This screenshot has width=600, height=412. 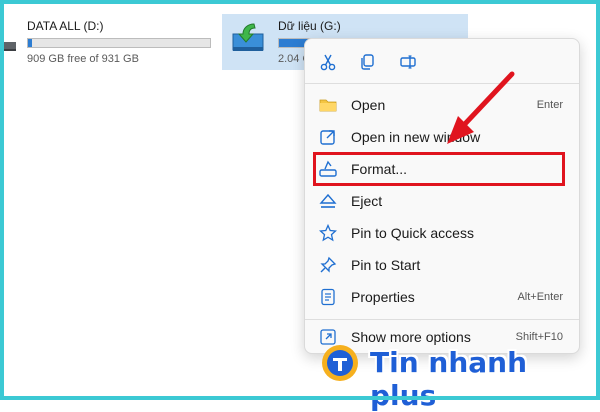 I want to click on watermark-logo: Tin nhanh plus, so click(x=440, y=376).